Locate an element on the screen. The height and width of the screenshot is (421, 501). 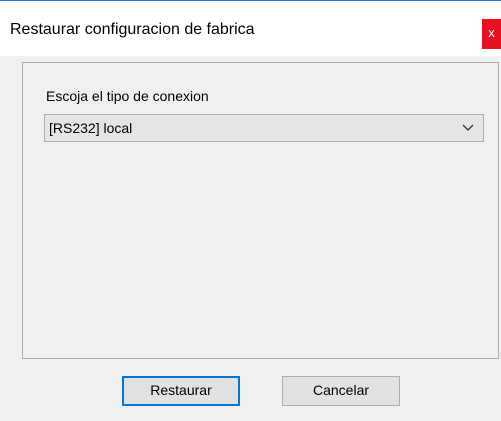
cancel-button: Cancelar is located at coordinates (341, 391).